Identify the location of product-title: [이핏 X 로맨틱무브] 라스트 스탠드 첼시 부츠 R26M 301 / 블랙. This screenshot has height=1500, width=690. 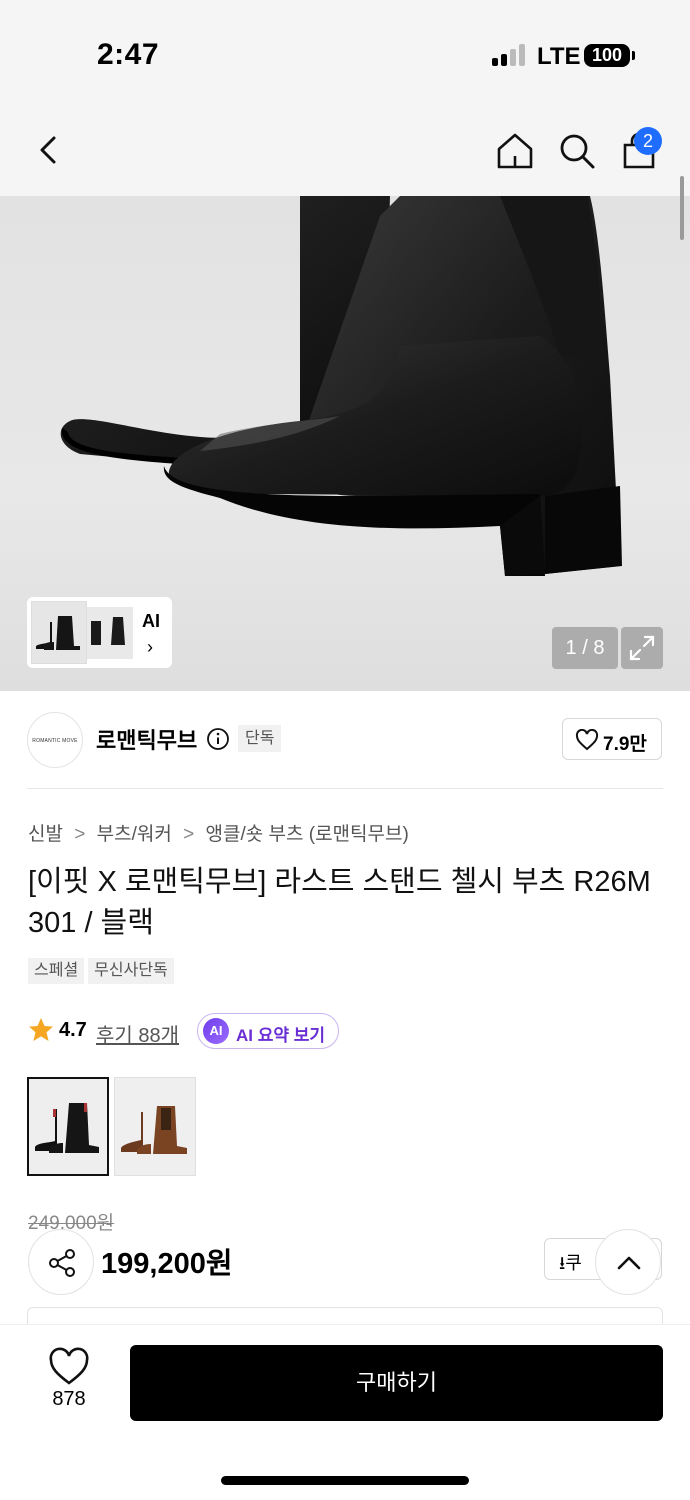
(339, 902).